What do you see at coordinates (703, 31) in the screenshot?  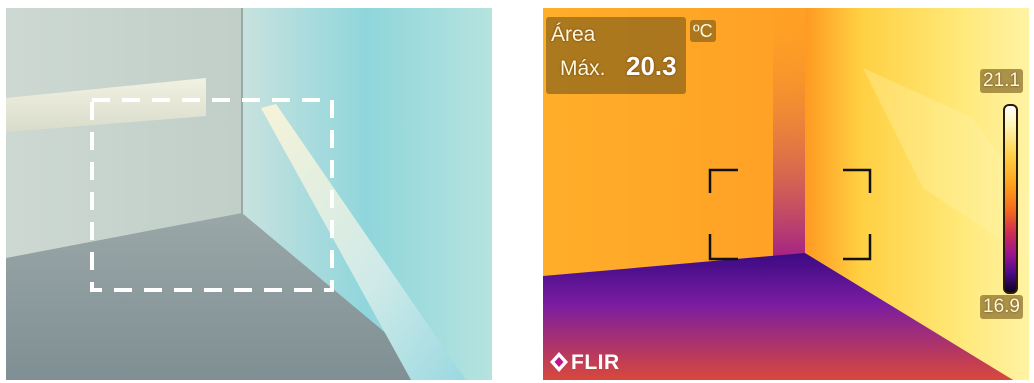 I see `temperature-unit: ºC` at bounding box center [703, 31].